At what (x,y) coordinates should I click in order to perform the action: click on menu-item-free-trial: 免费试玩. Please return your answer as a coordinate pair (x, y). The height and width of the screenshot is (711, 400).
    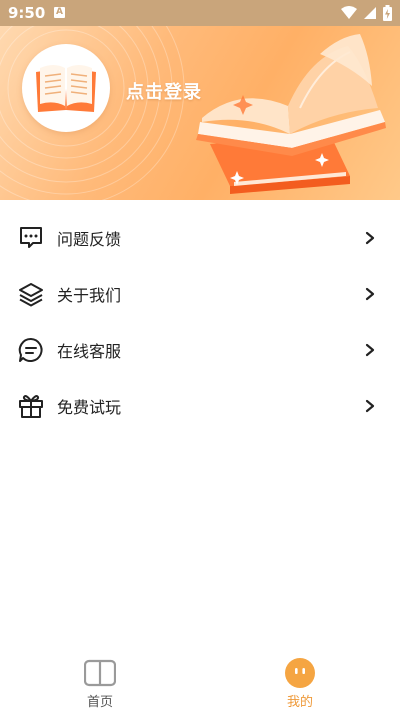
    Looking at the image, I should click on (200, 406).